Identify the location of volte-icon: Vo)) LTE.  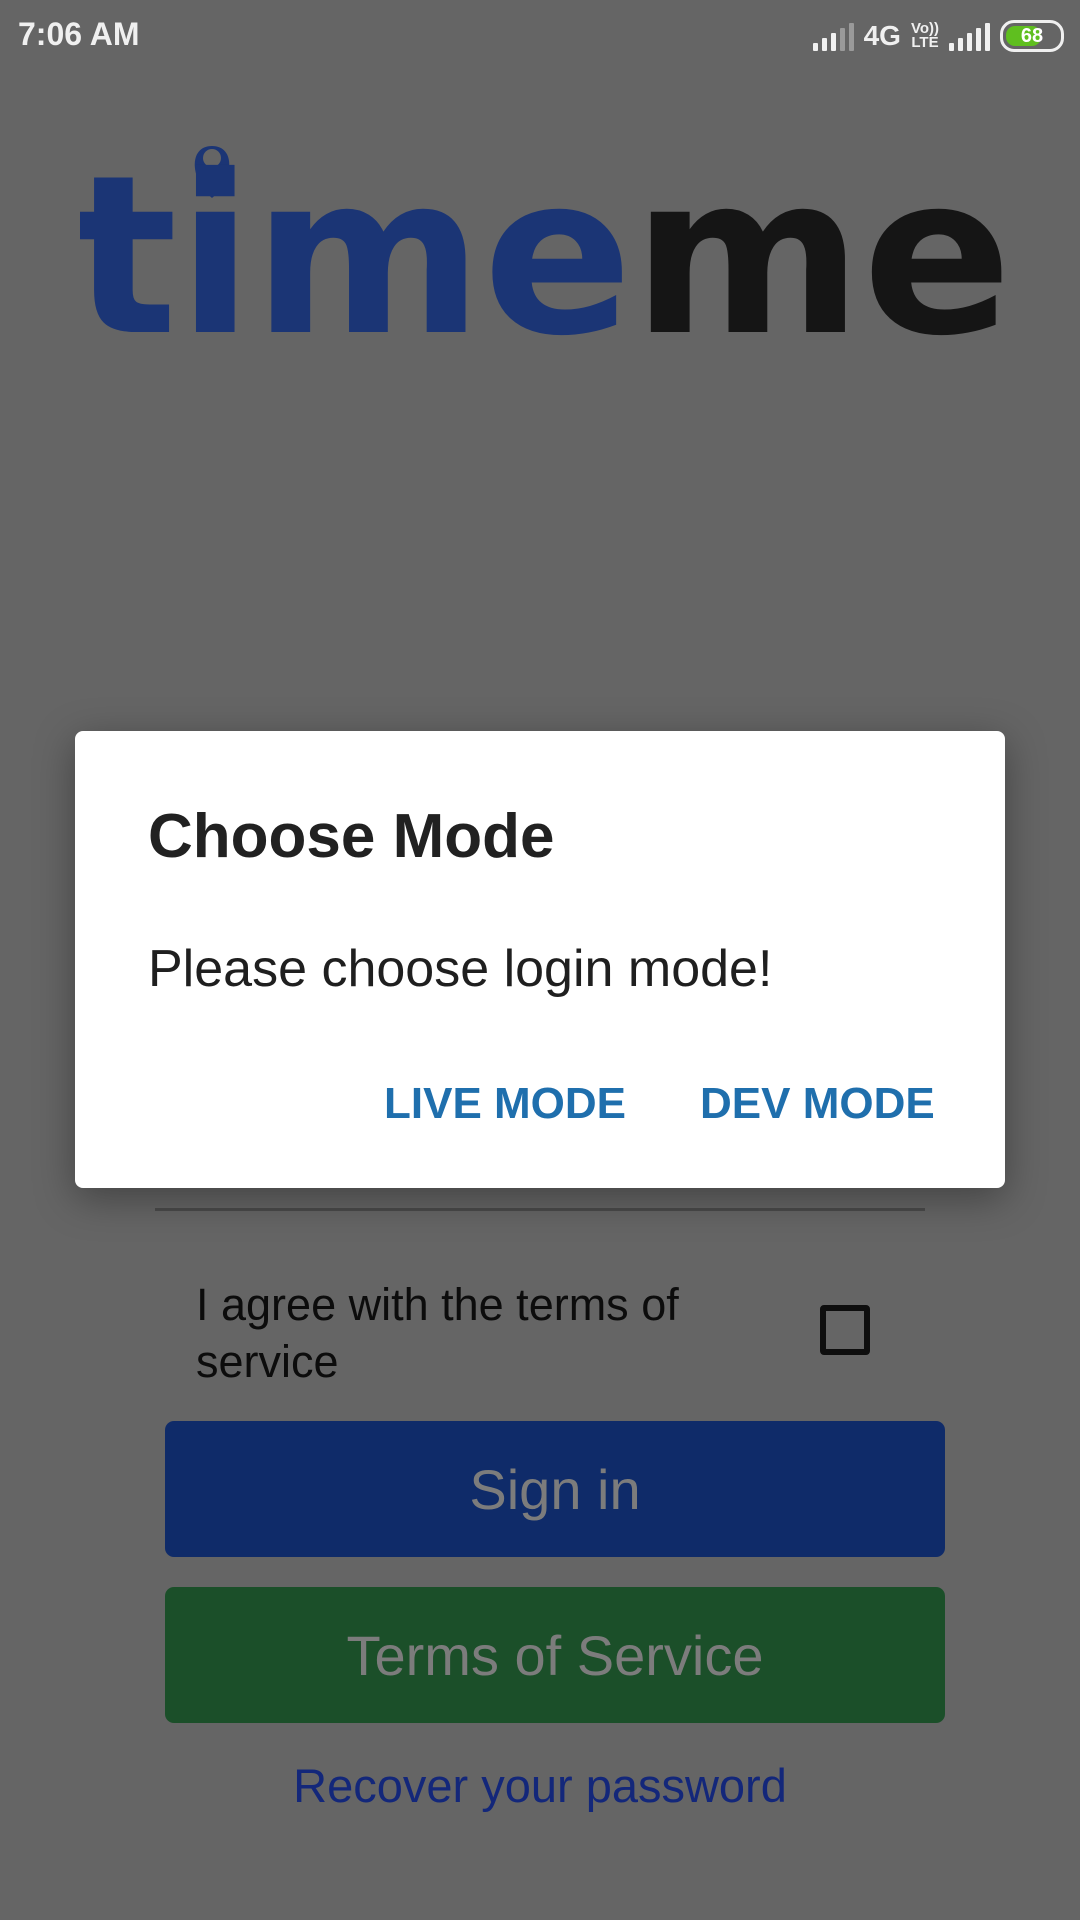
(925, 36).